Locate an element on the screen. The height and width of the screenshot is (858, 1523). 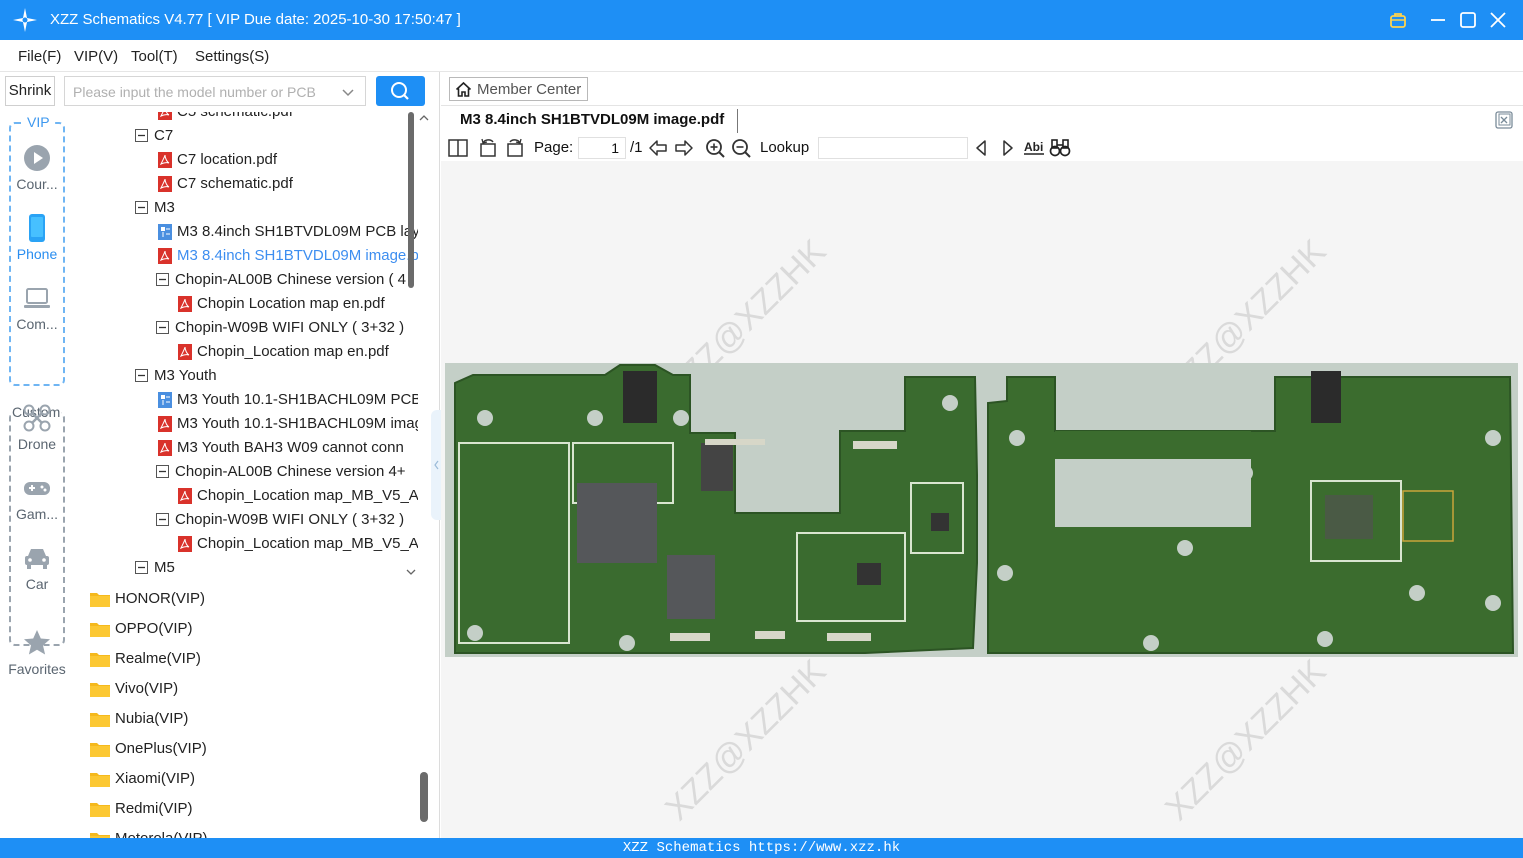
tree-item-label: M3 8.4inch SH1BTVDL09M PCB layout is located at coordinates (297, 231).